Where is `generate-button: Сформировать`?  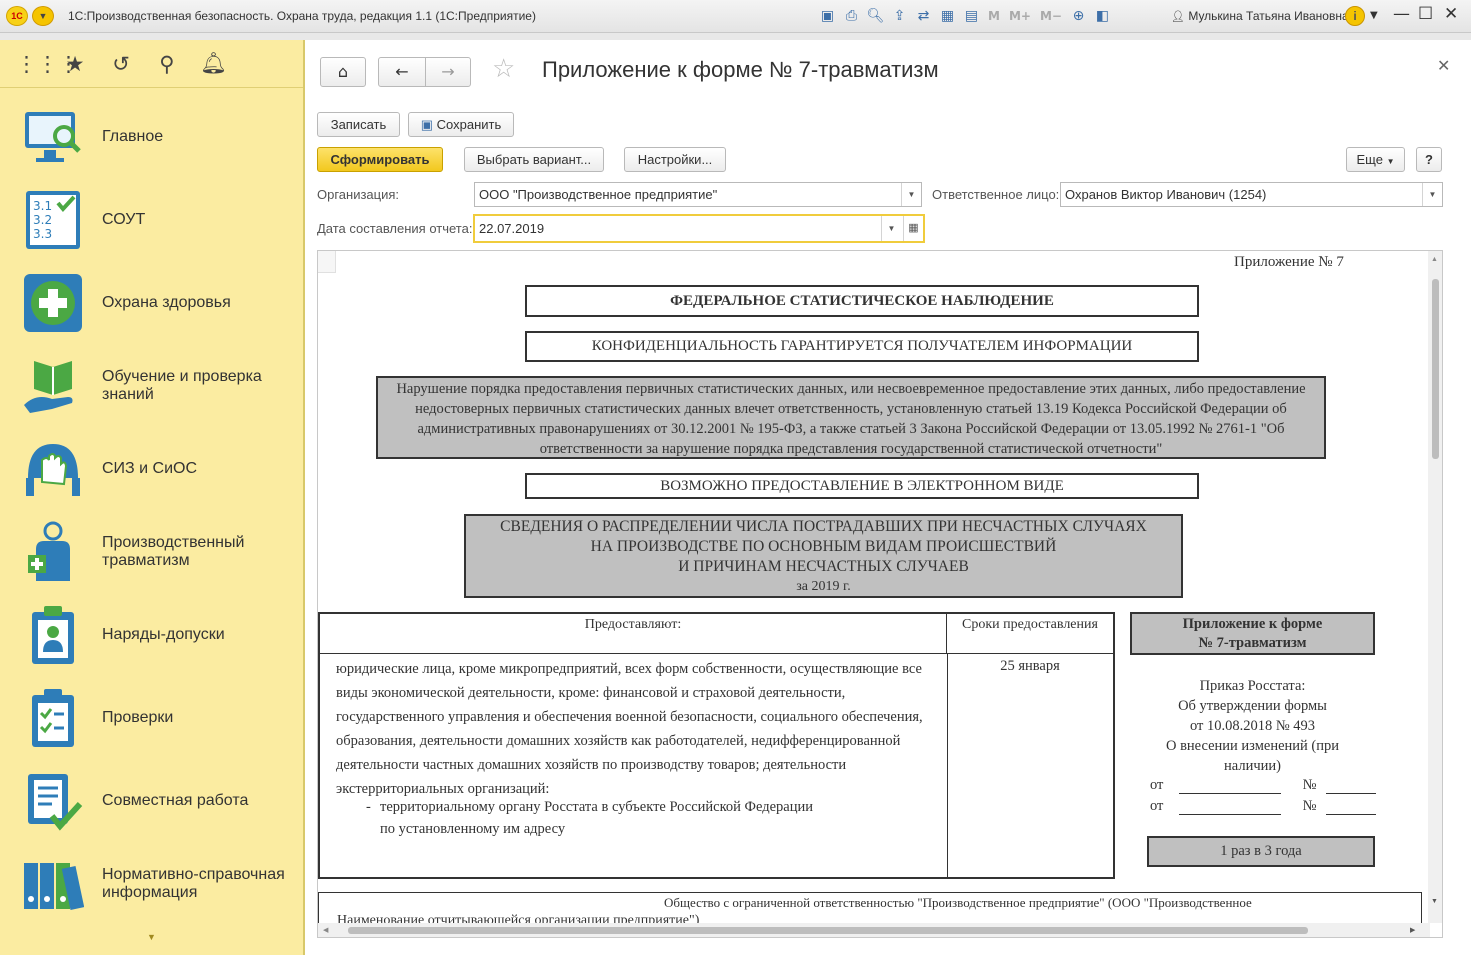
generate-button: Сформировать is located at coordinates (380, 159).